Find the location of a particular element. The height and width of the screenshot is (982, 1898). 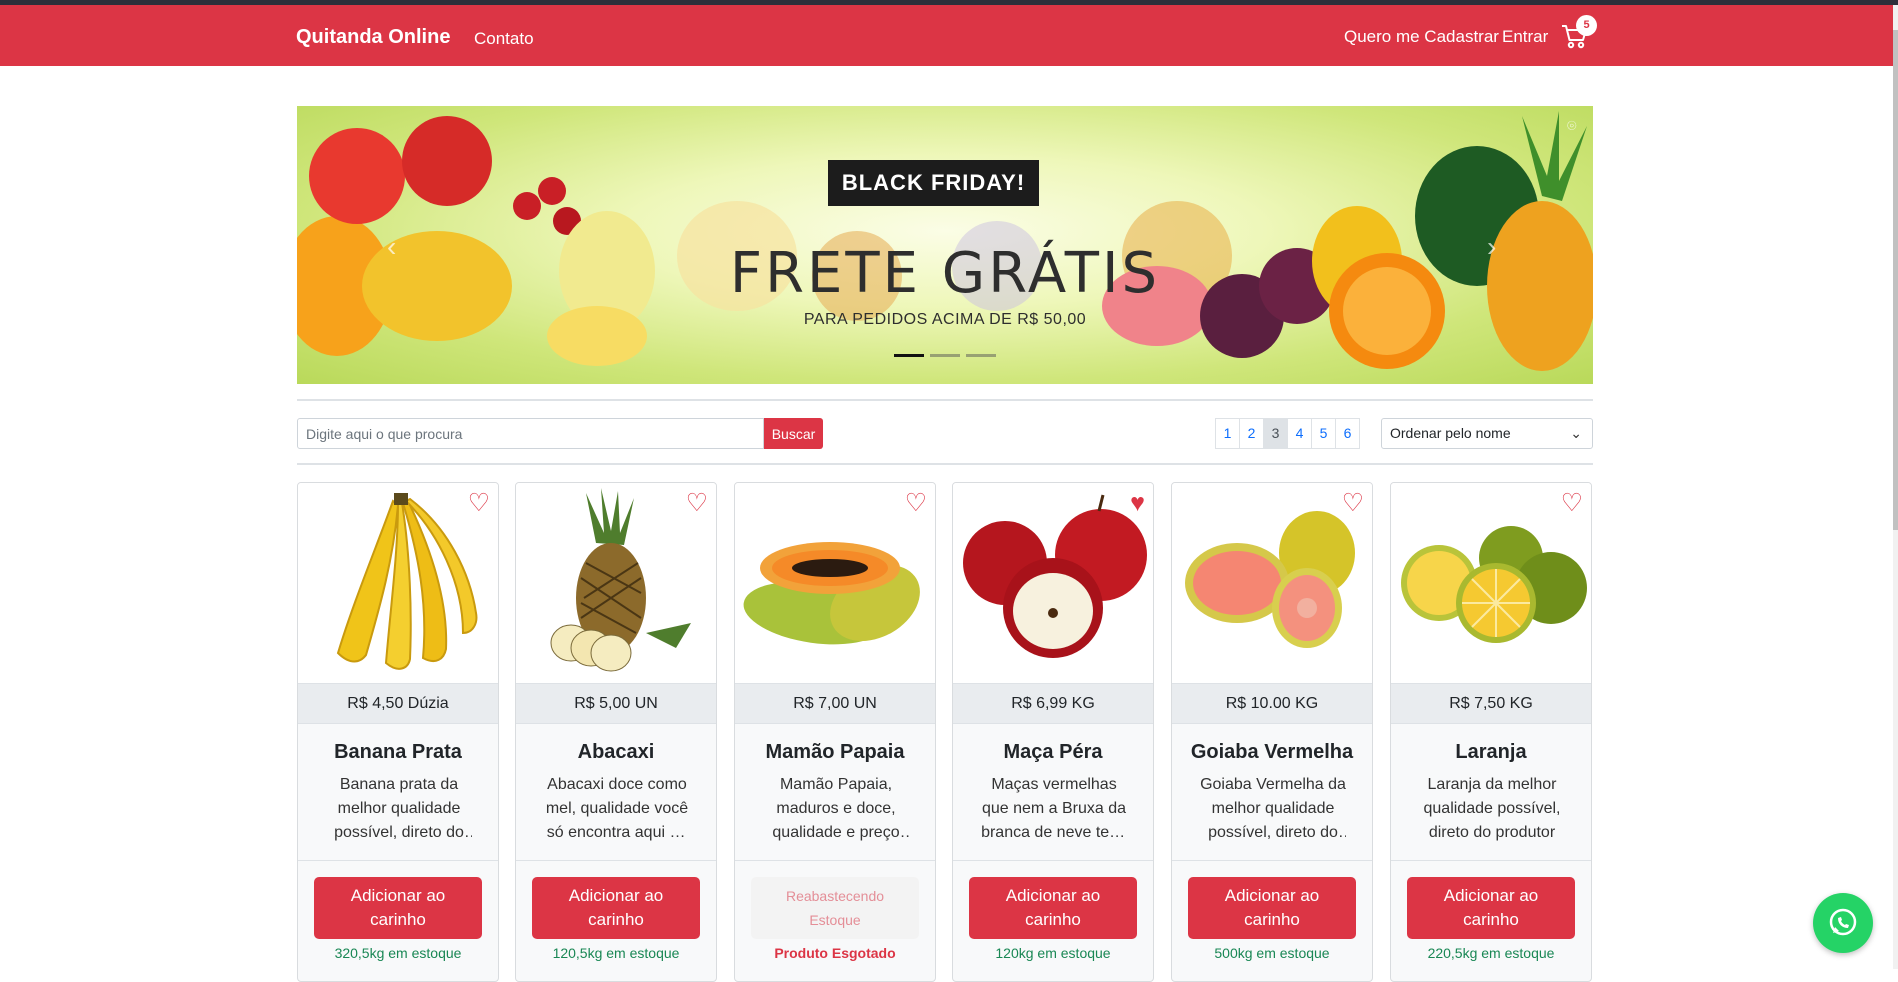

sort-select: Ordenar pelo nome ⌄ is located at coordinates (1487, 433).